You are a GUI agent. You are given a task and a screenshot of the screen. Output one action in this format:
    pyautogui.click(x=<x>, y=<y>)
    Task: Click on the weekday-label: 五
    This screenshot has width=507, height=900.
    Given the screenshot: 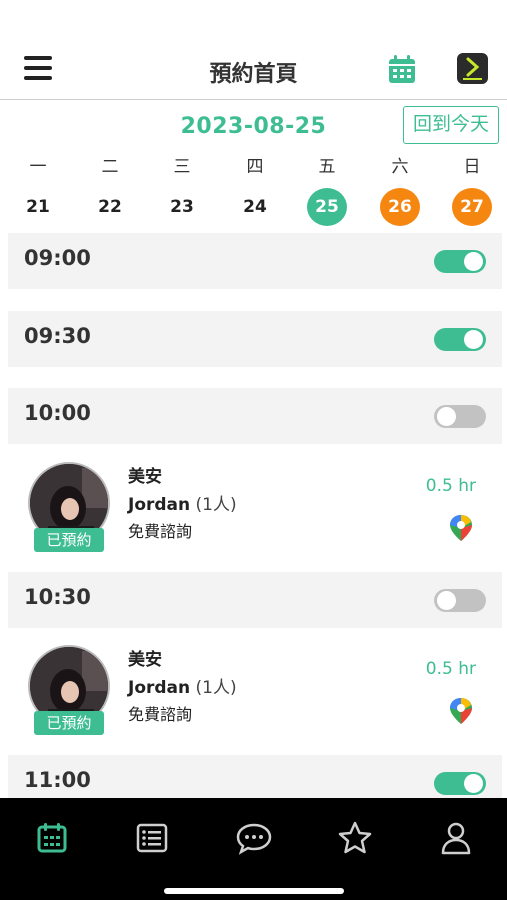 What is the action you would take?
    pyautogui.click(x=327, y=167)
    